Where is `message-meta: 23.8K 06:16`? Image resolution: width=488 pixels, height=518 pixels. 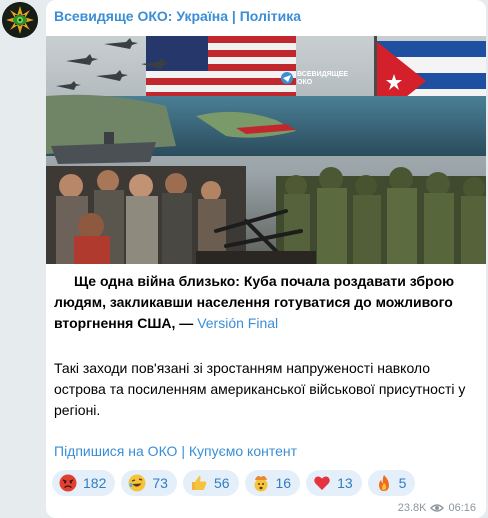 message-meta: 23.8K 06:16 is located at coordinates (437, 508).